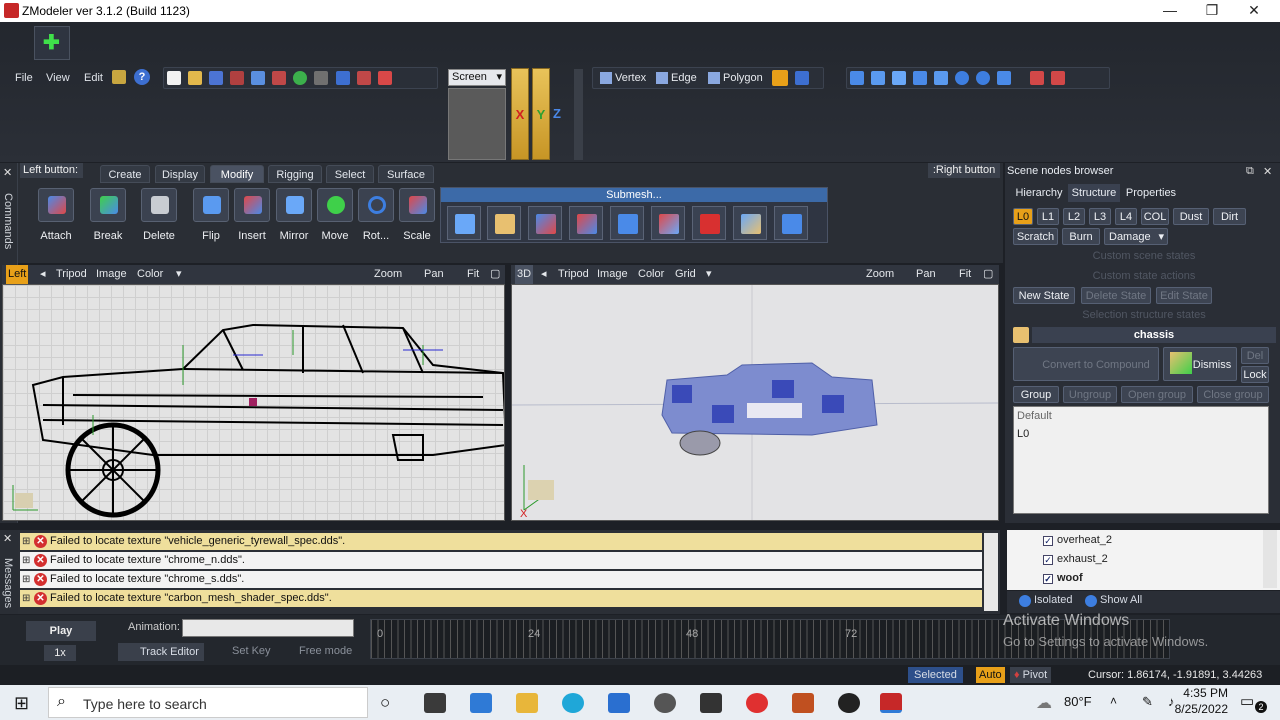  What do you see at coordinates (363, 78) in the screenshot?
I see `redo-icon` at bounding box center [363, 78].